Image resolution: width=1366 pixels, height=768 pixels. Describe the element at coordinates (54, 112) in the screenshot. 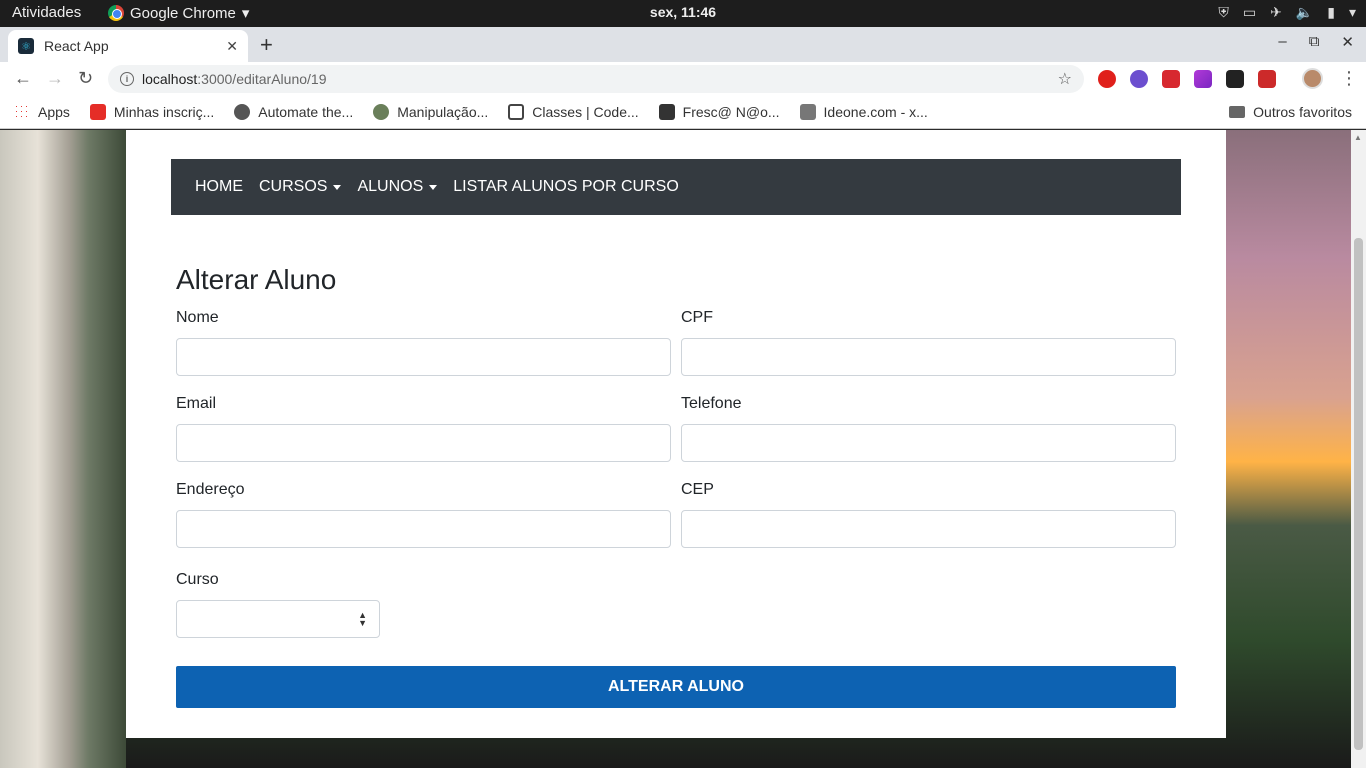

I see `bookmark-label: Apps` at that location.